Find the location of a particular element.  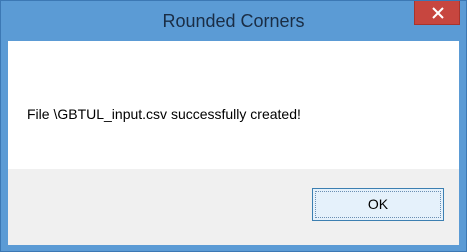

close-button is located at coordinates (437, 13).